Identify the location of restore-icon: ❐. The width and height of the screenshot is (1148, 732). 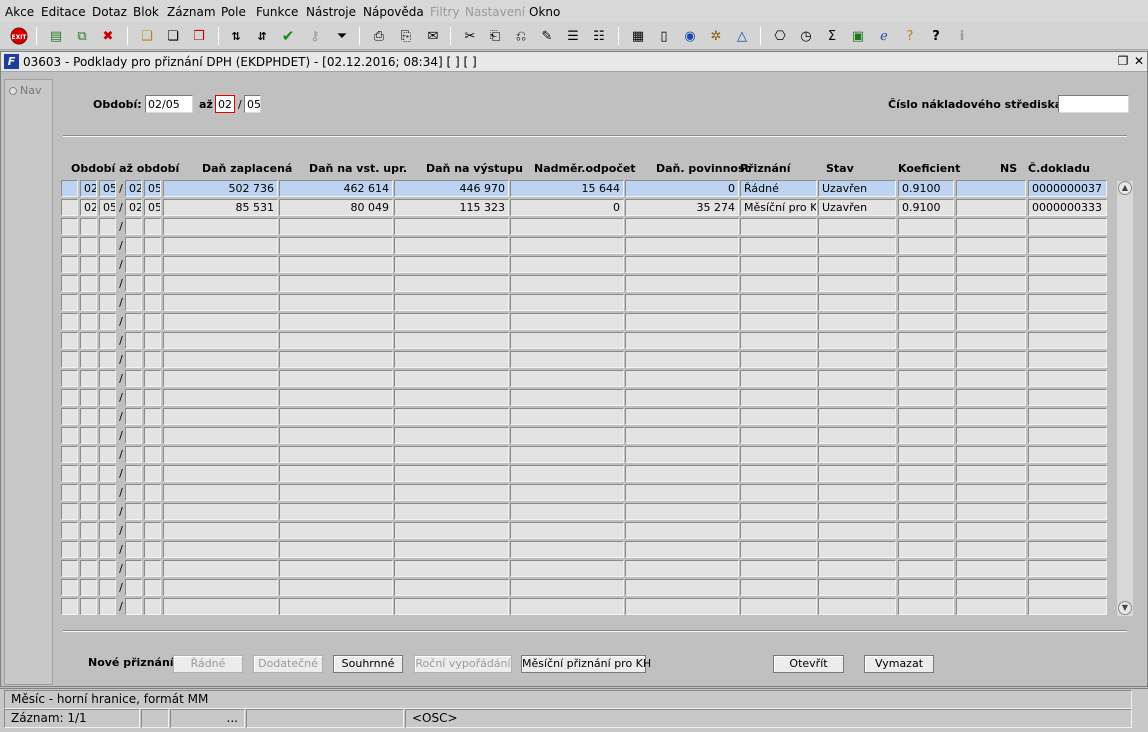
(1123, 61).